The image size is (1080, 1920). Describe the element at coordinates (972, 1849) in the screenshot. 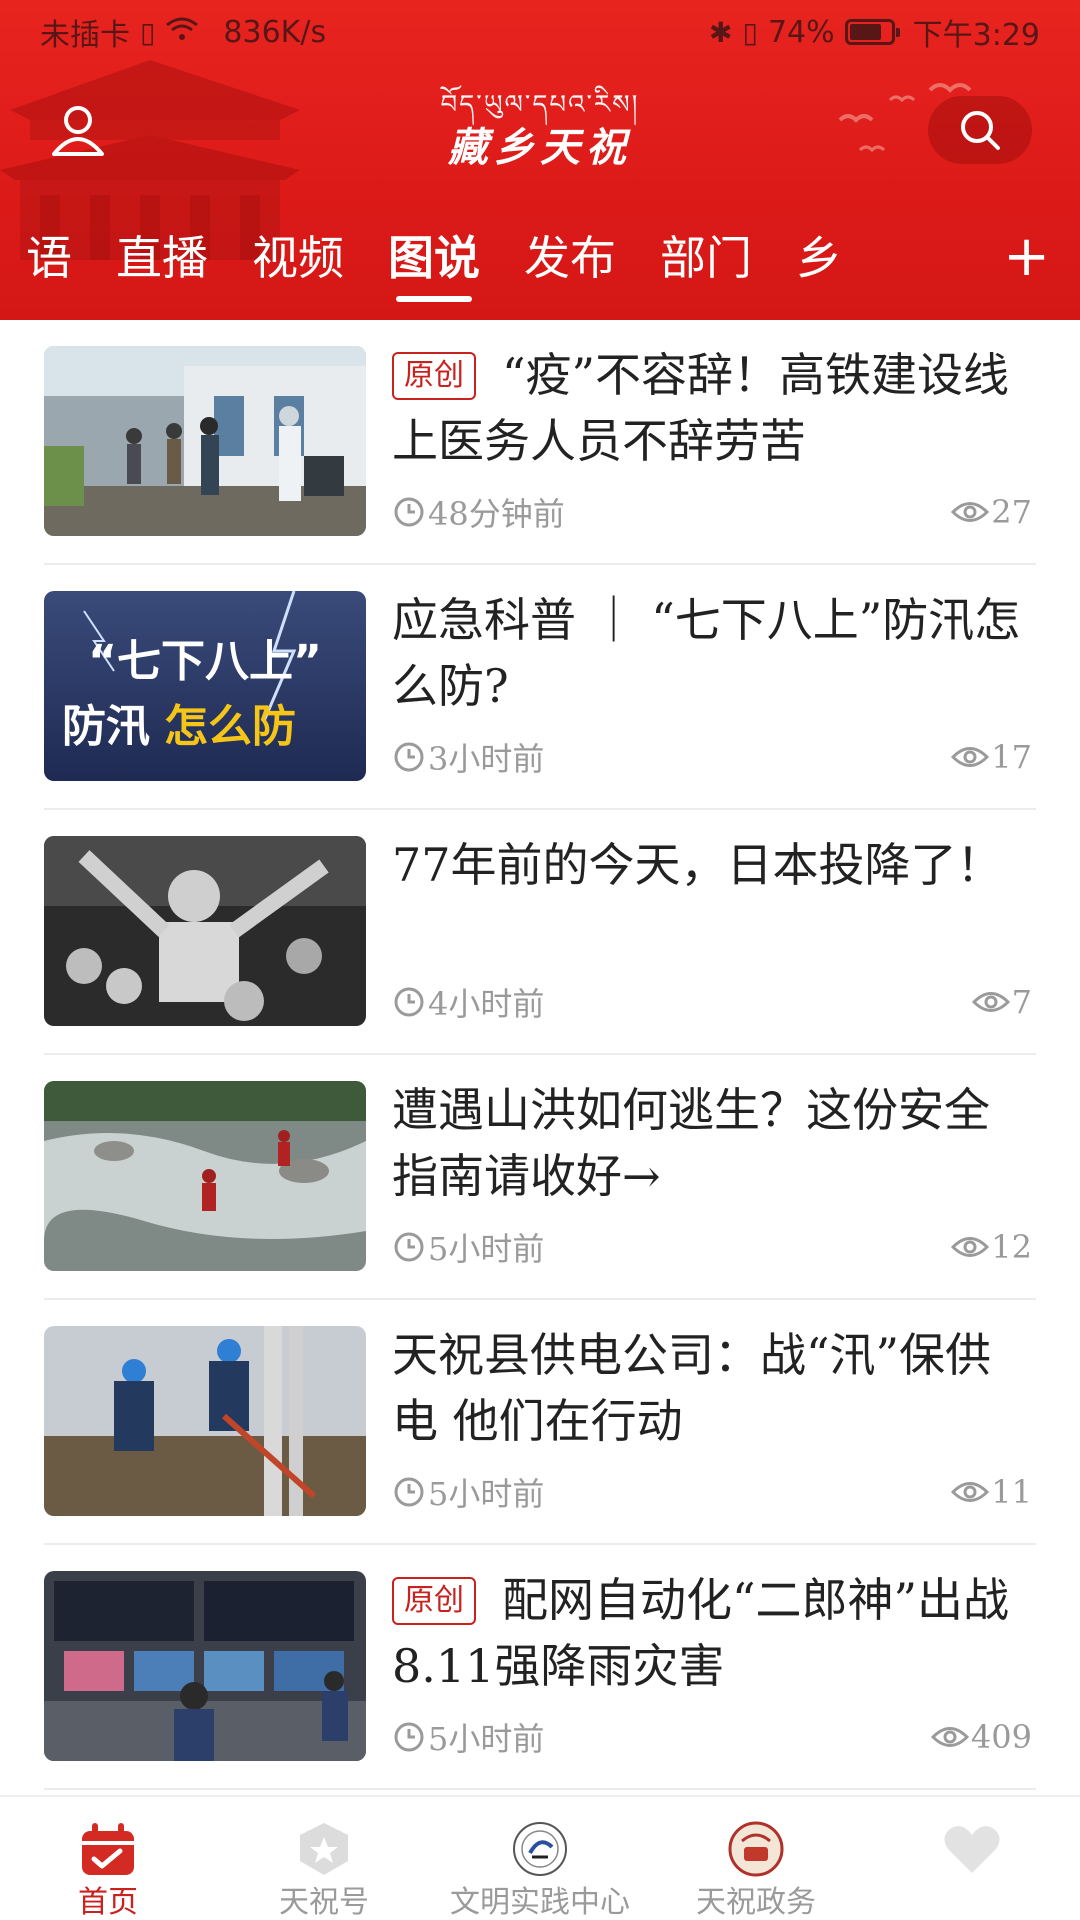

I see `heart-icon` at that location.